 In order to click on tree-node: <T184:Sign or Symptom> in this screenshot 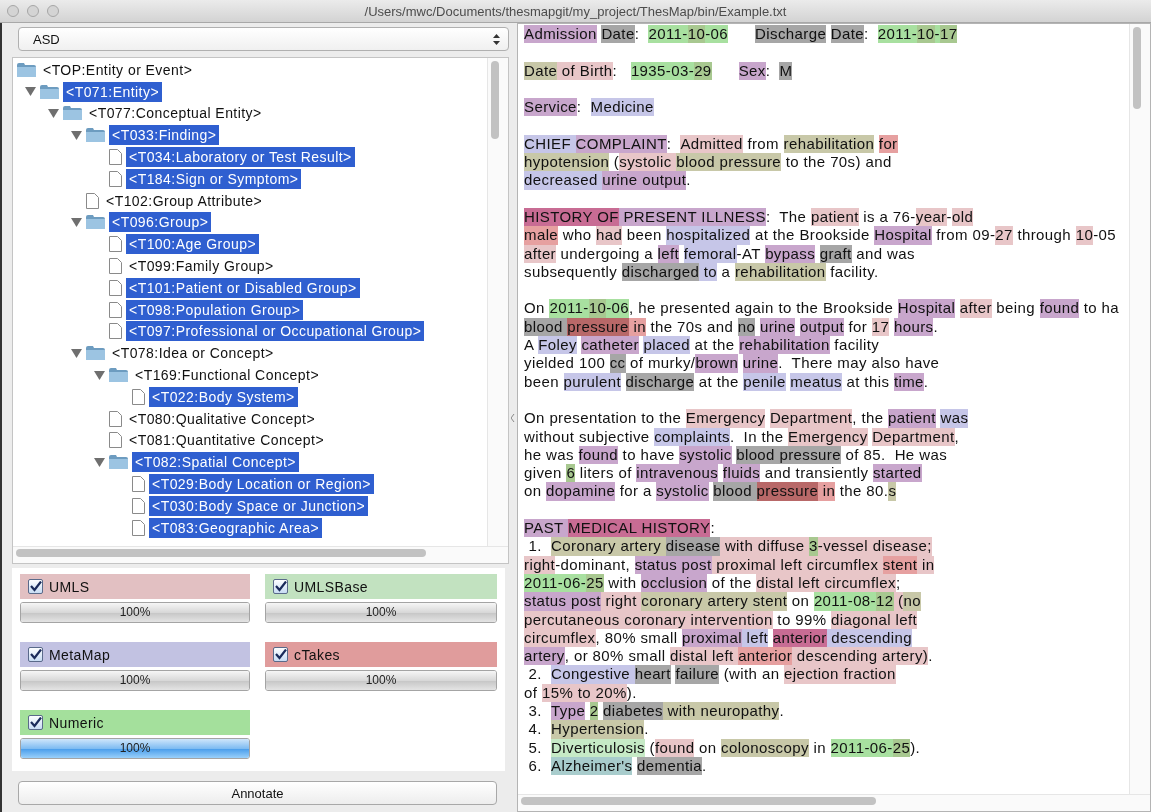, I will do `click(214, 178)`.